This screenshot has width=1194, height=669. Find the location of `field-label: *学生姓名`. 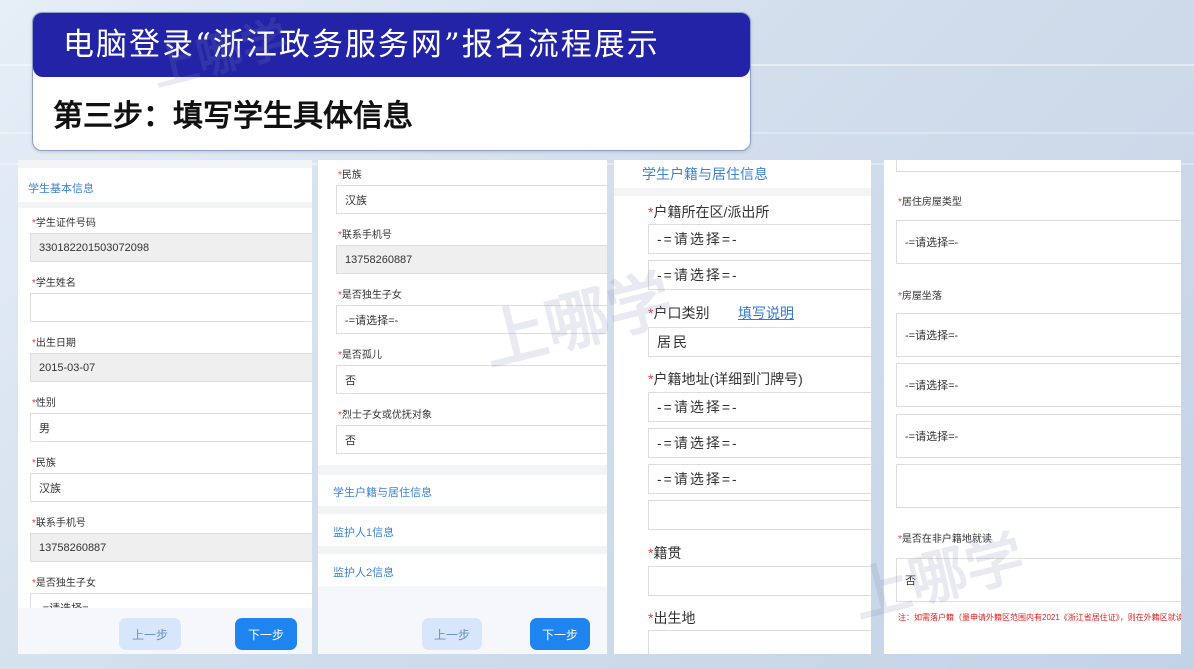

field-label: *学生姓名 is located at coordinates (54, 283).